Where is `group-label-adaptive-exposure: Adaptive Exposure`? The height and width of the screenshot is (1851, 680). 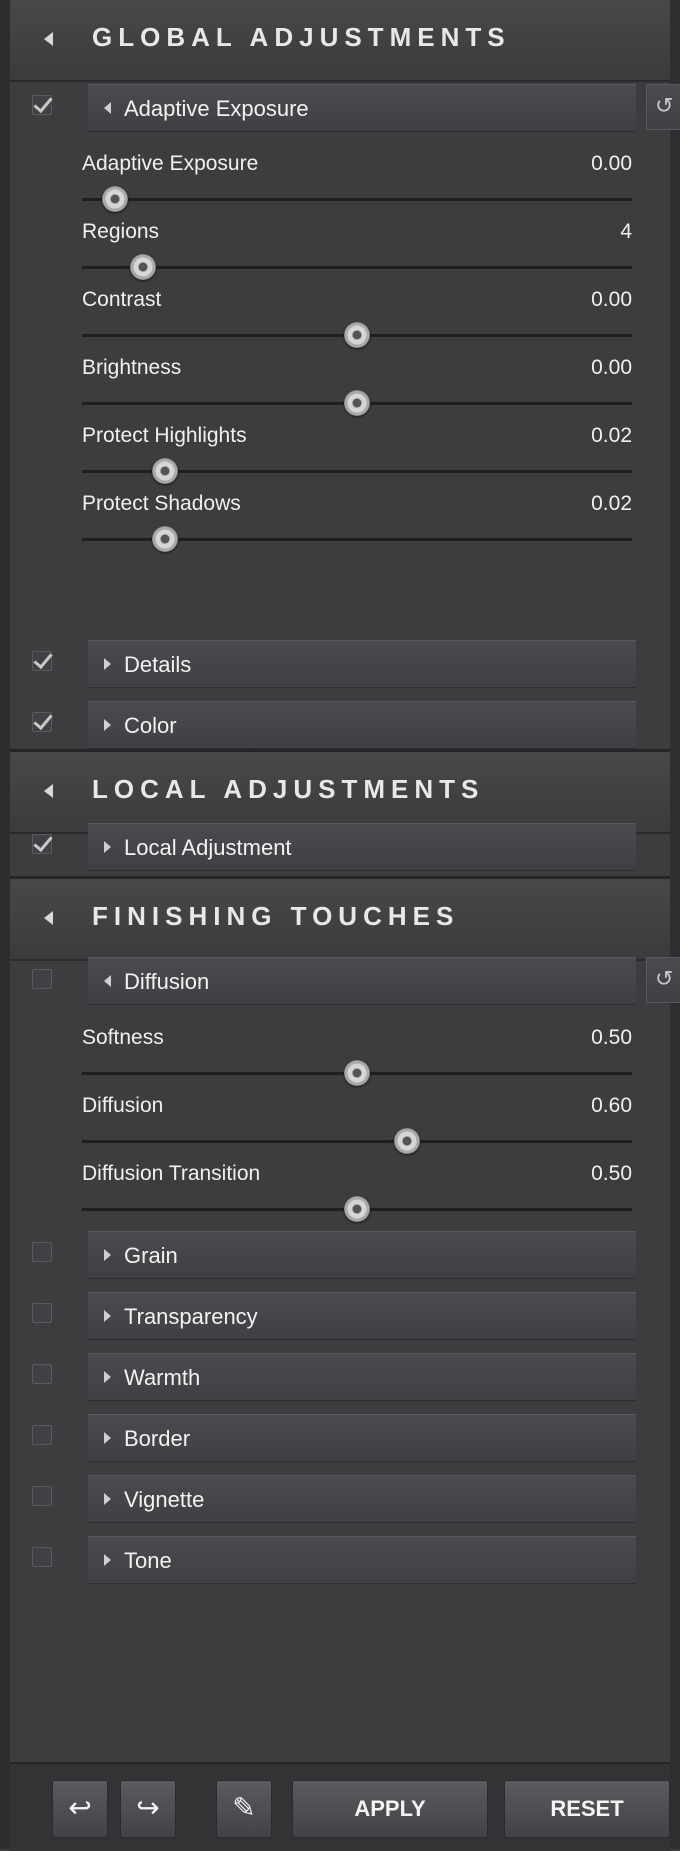
group-label-adaptive-exposure: Adaptive Exposure is located at coordinates (216, 108).